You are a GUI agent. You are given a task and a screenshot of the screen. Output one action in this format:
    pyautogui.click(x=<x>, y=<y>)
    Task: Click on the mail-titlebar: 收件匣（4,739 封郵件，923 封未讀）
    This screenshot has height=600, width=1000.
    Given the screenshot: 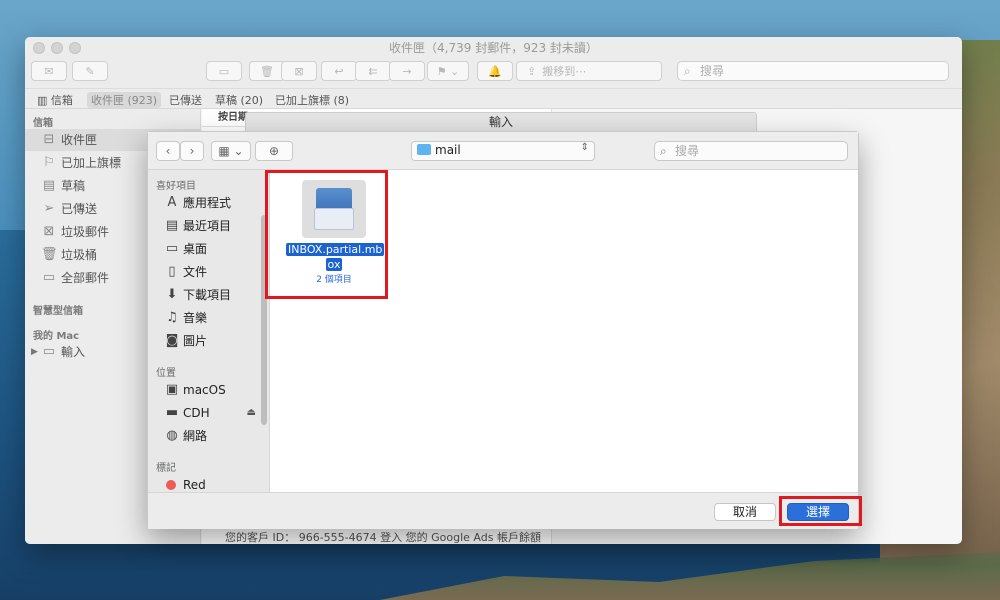 What is the action you would take?
    pyautogui.click(x=493, y=48)
    